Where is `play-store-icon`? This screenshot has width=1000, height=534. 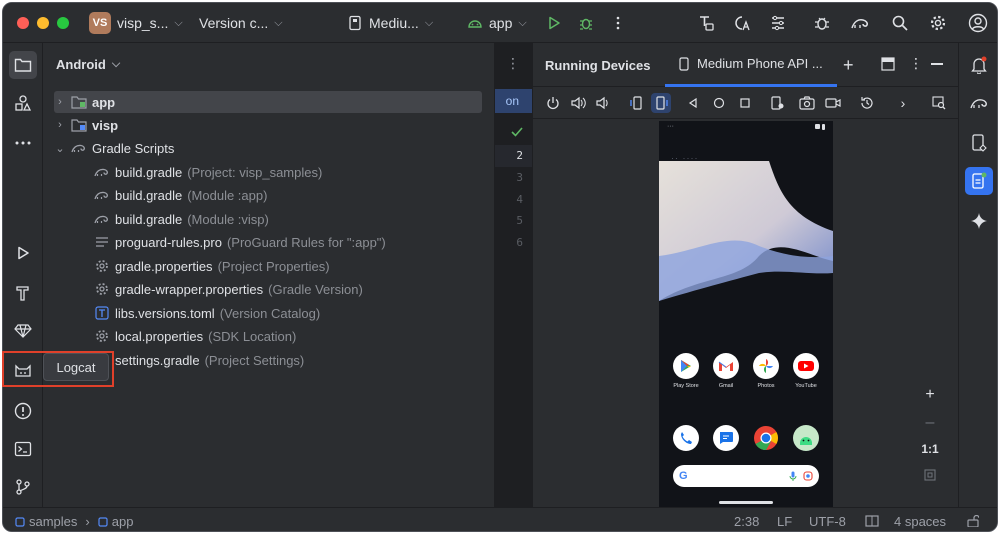
play-store-icon is located at coordinates (686, 366).